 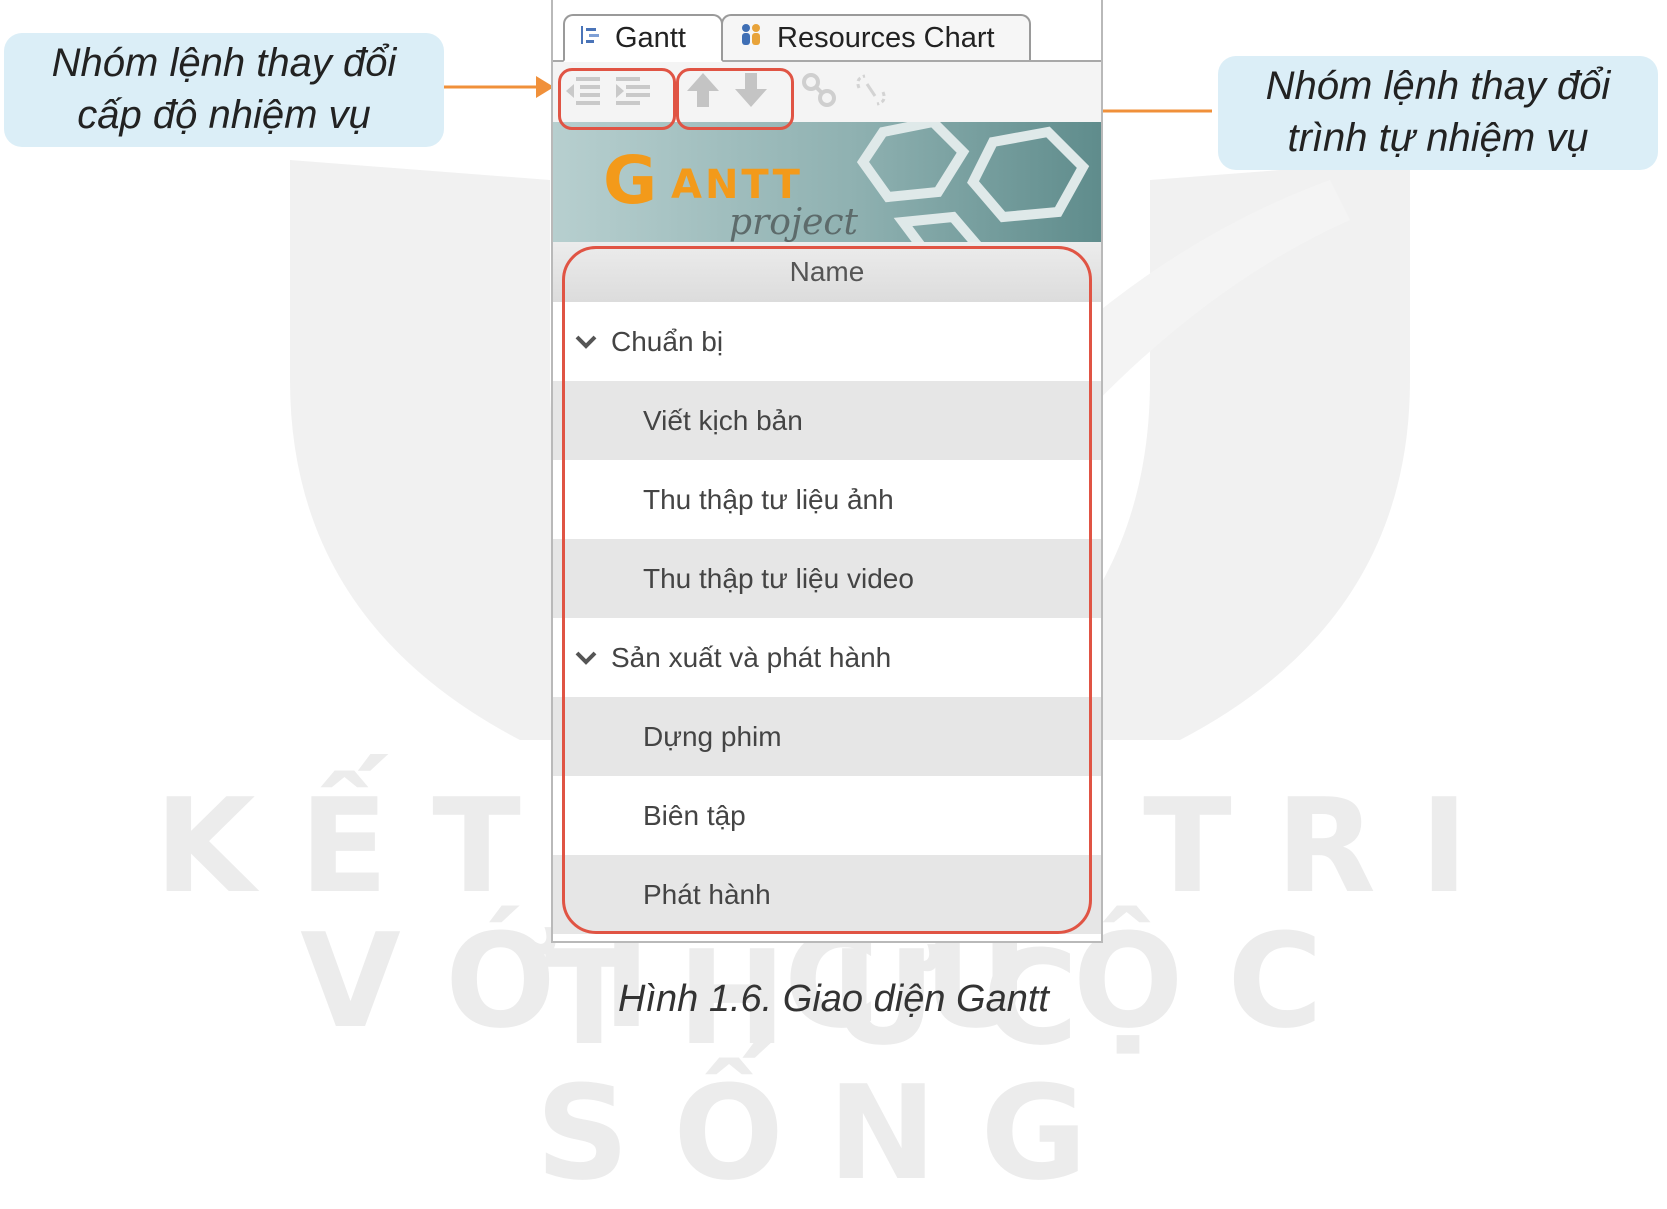 I want to click on task-row: Dựng phim, so click(x=827, y=736).